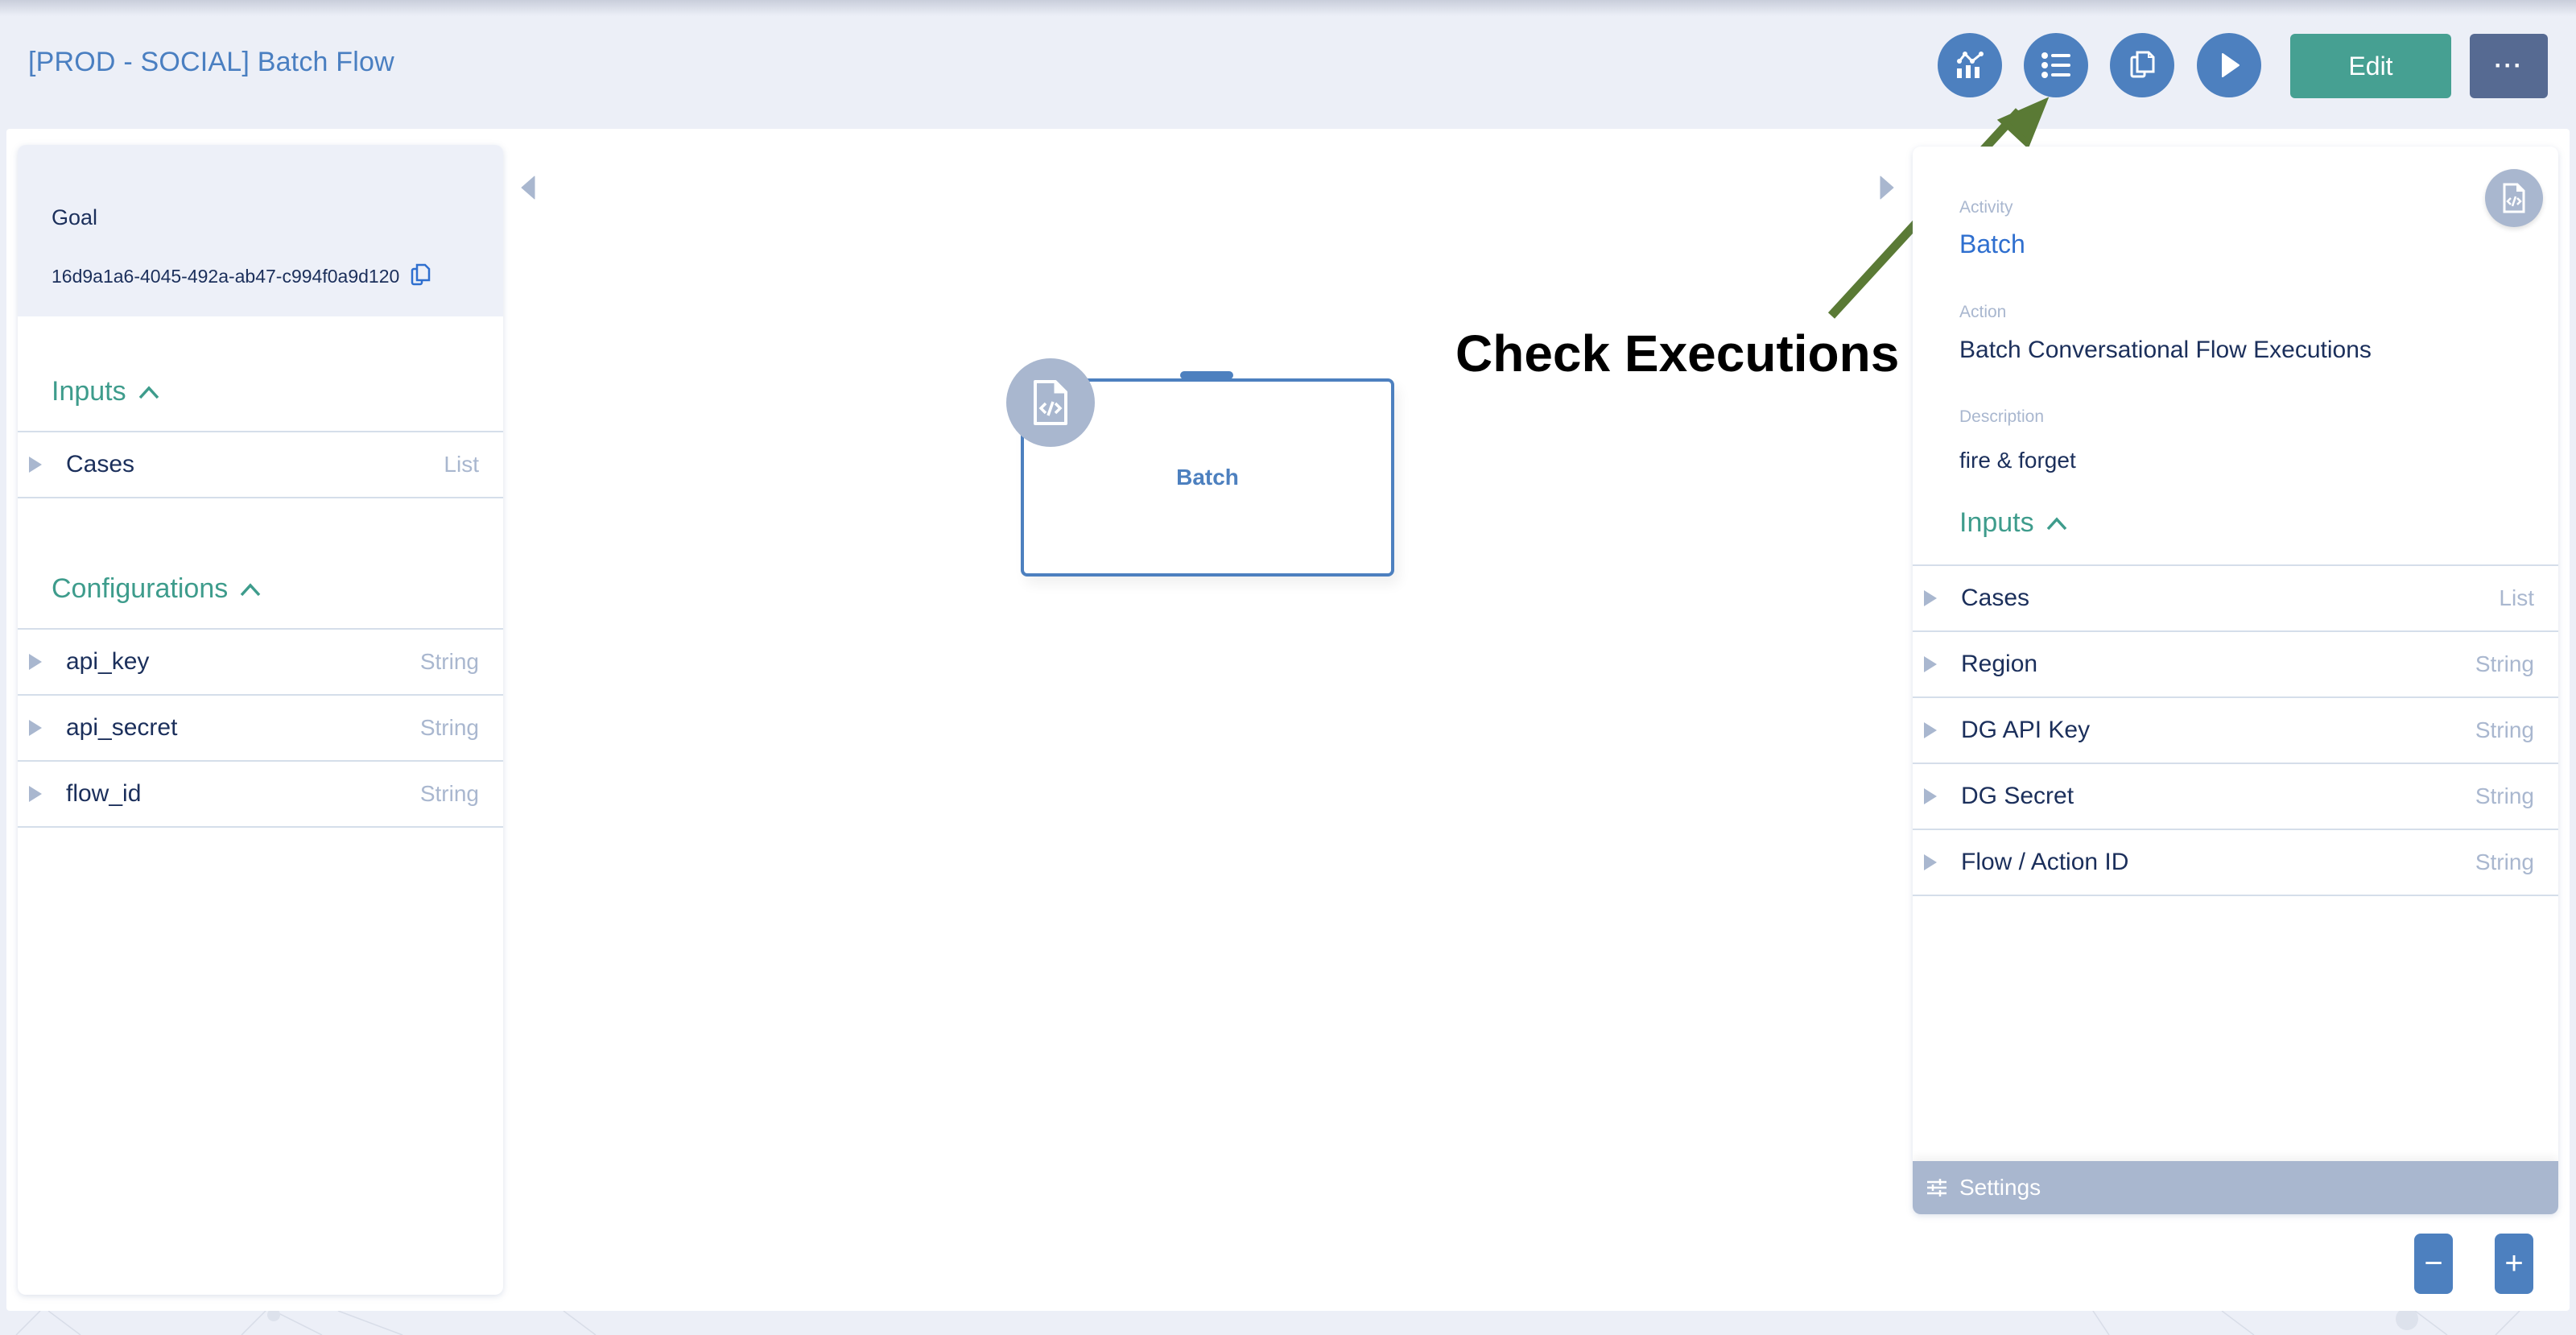 The image size is (2576, 1335). Describe the element at coordinates (2370, 66) in the screenshot. I see `edit-button: Edit` at that location.